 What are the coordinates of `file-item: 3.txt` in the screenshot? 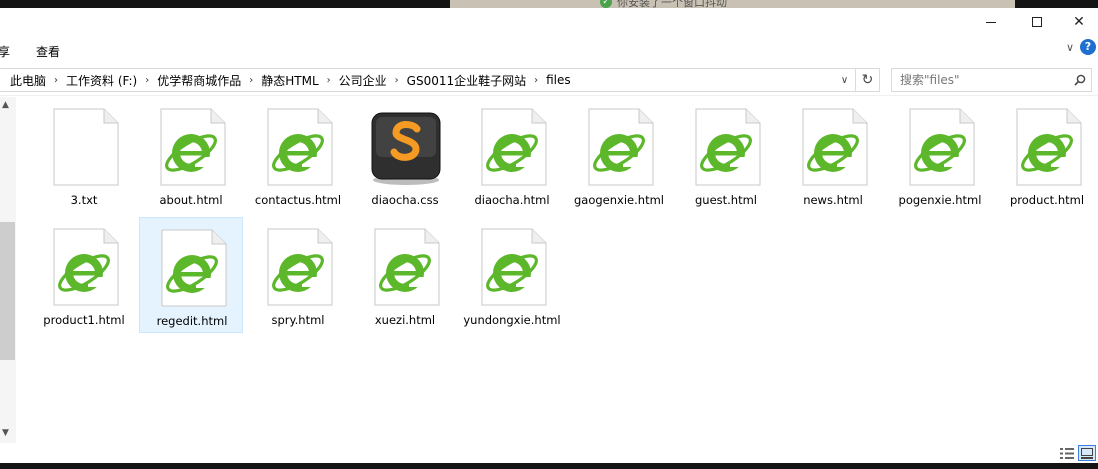 It's located at (84, 155).